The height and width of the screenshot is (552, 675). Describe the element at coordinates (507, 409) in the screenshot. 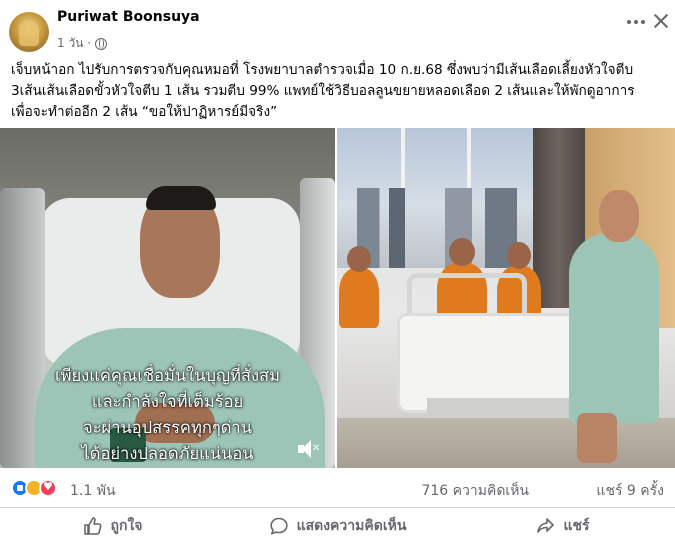

I see `bed-frame` at that location.